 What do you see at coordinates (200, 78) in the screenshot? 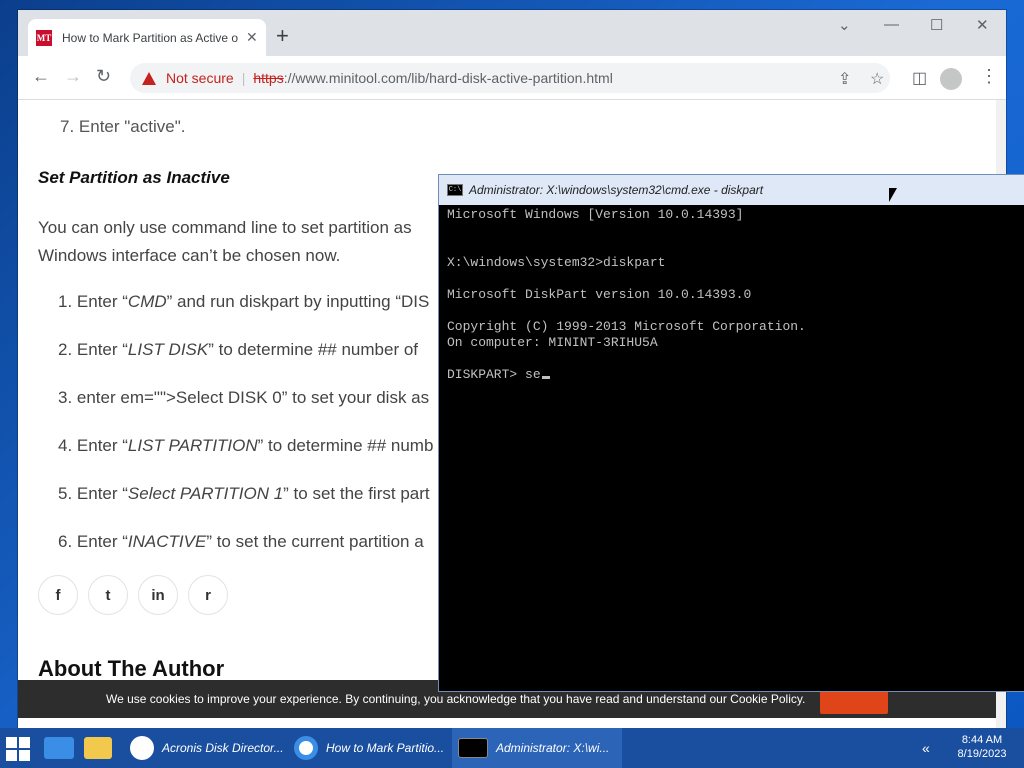
I see `not-secure-label: Not secure` at bounding box center [200, 78].